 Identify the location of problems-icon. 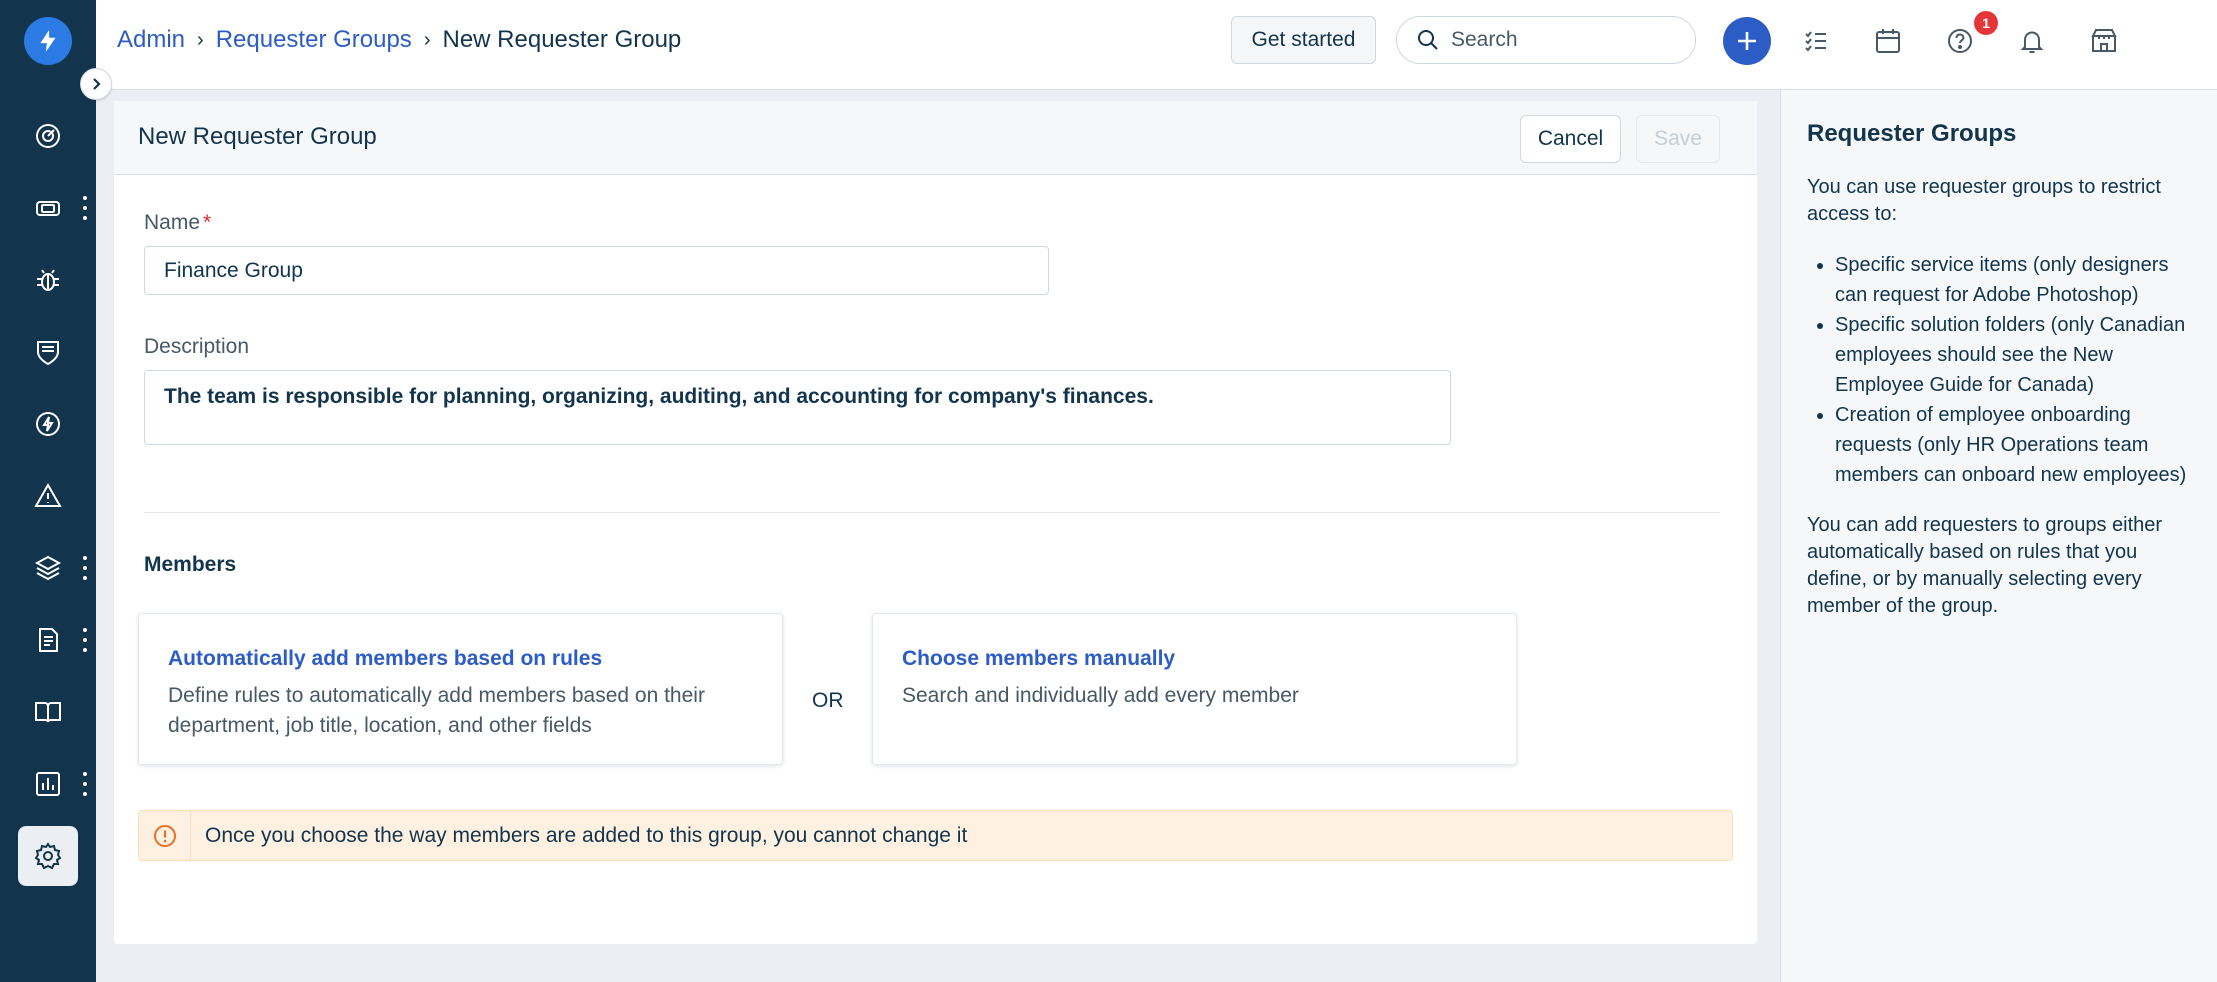
(48, 280).